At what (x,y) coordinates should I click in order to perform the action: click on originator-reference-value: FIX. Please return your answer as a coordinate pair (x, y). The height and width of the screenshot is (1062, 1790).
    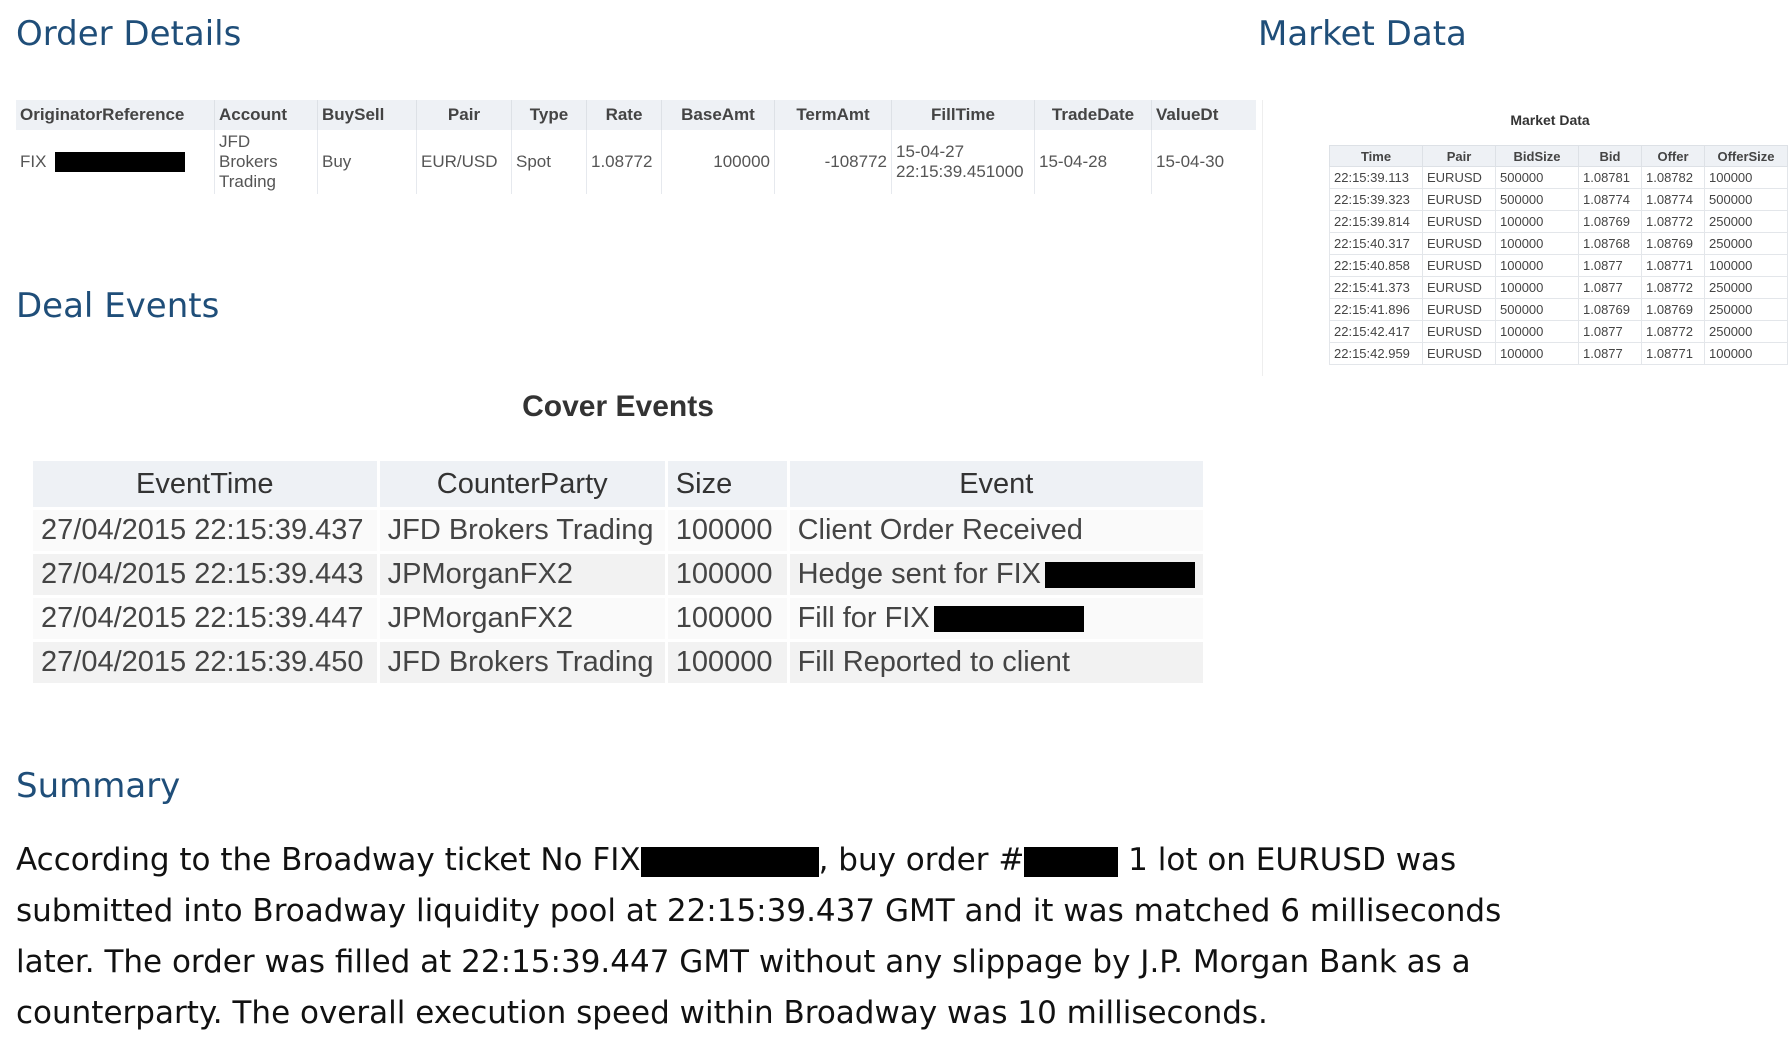
    Looking at the image, I should click on (33, 161).